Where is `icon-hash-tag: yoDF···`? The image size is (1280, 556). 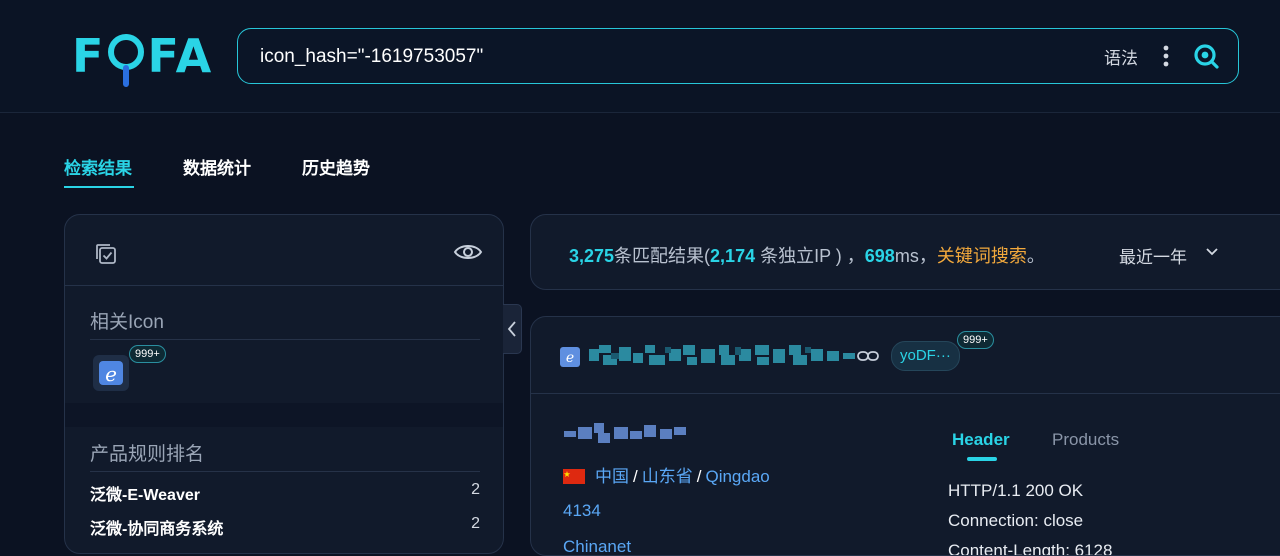
icon-hash-tag: yoDF··· is located at coordinates (925, 356).